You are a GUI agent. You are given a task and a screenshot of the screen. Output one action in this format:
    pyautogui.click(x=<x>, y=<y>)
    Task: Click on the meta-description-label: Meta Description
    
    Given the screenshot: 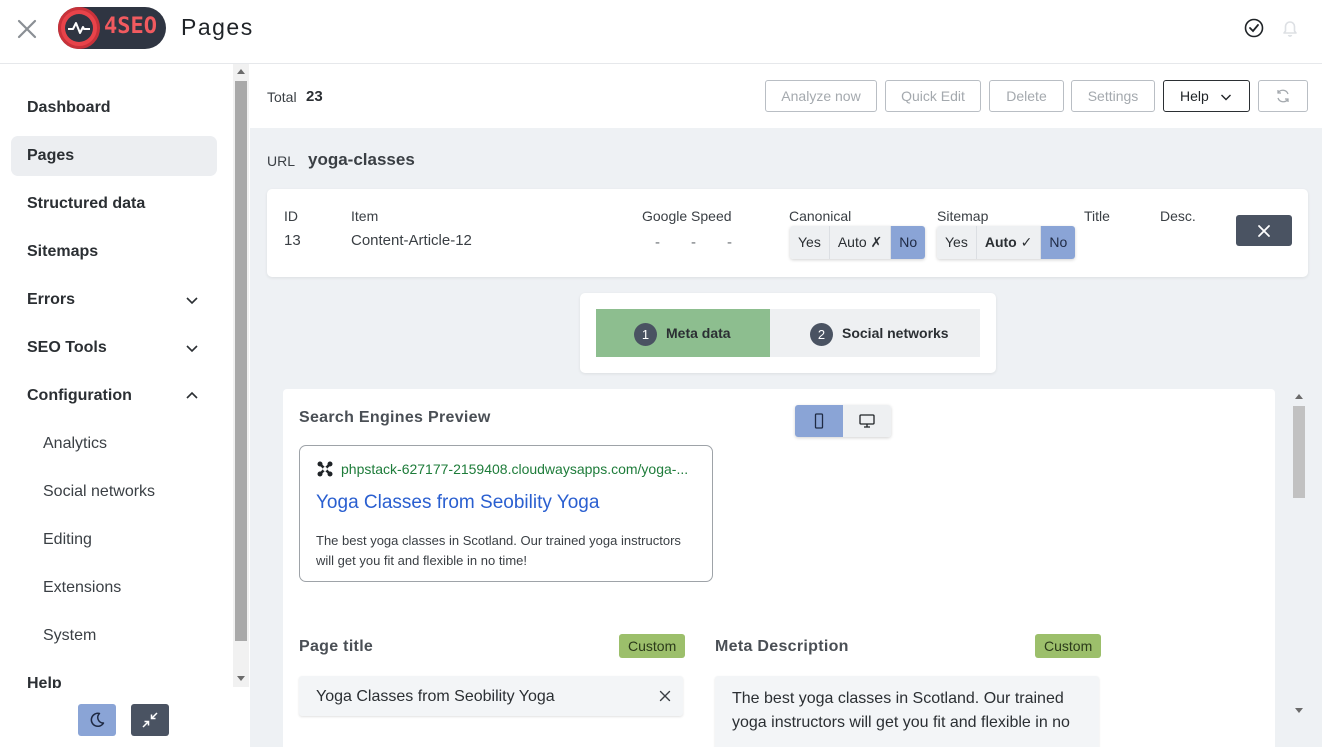 What is the action you would take?
    pyautogui.click(x=782, y=646)
    